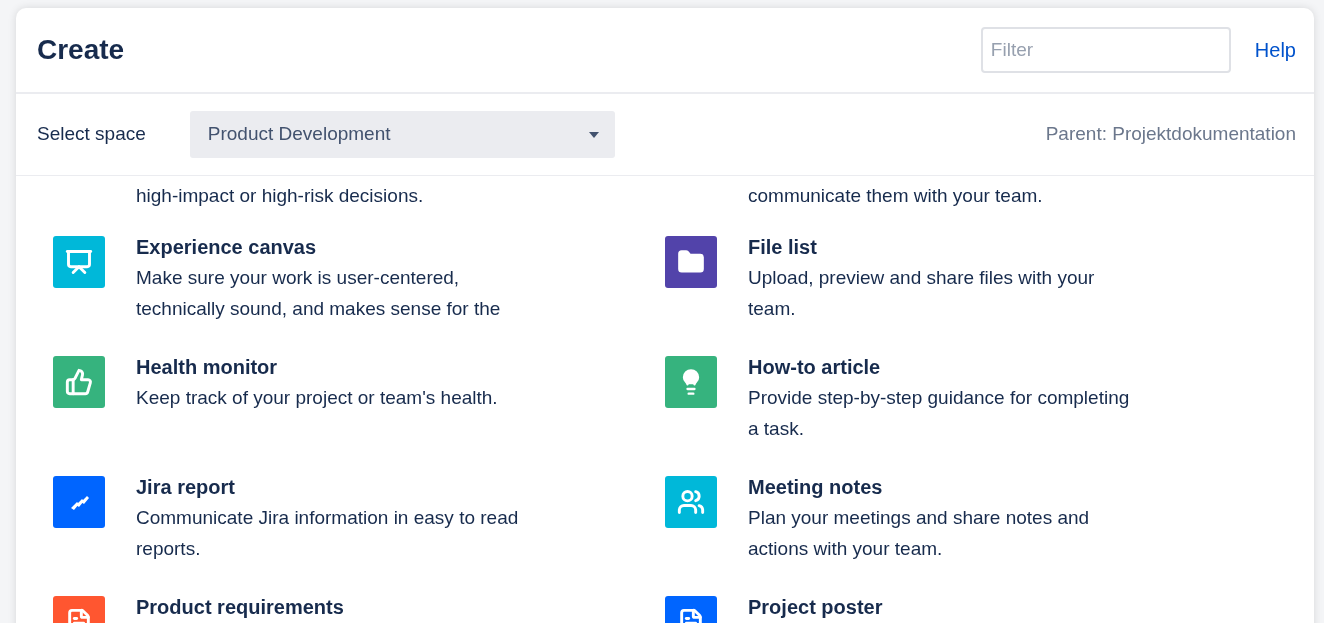 The height and width of the screenshot is (623, 1324). Describe the element at coordinates (921, 247) in the screenshot. I see `template-title: File list` at that location.